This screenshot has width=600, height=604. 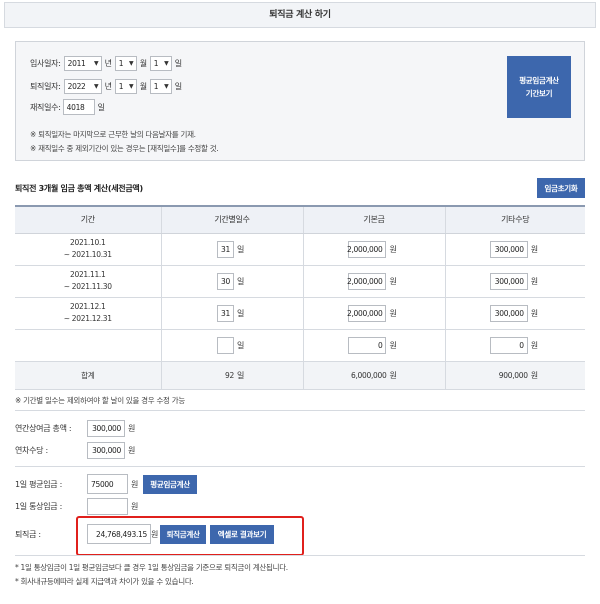 I want to click on join-date-row: 입사일자: 2011 ▼ 년 1 ▼ 월 1 ▼ 일, so click(x=107, y=63).